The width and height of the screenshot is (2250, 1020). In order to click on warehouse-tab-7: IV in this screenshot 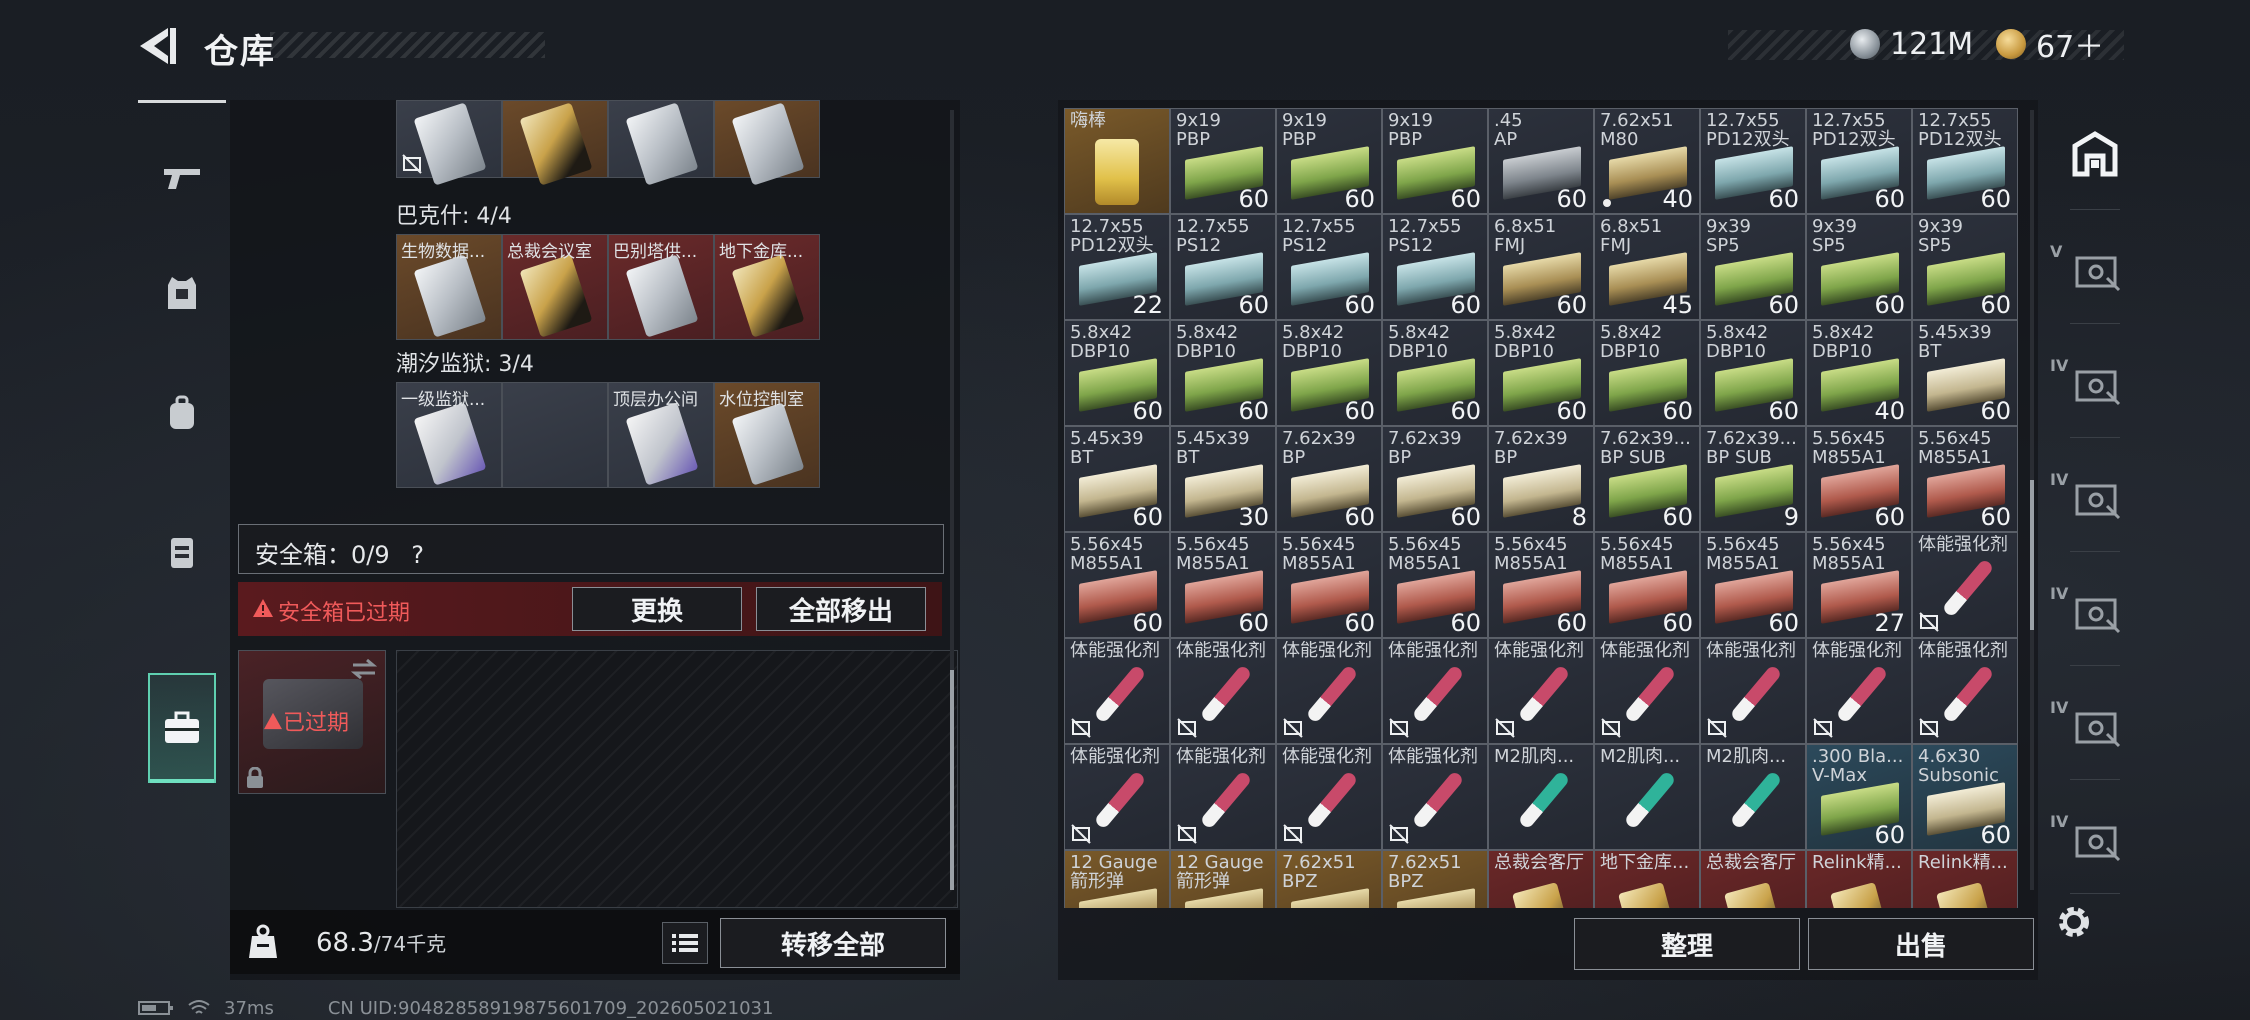, I will do `click(2095, 839)`.